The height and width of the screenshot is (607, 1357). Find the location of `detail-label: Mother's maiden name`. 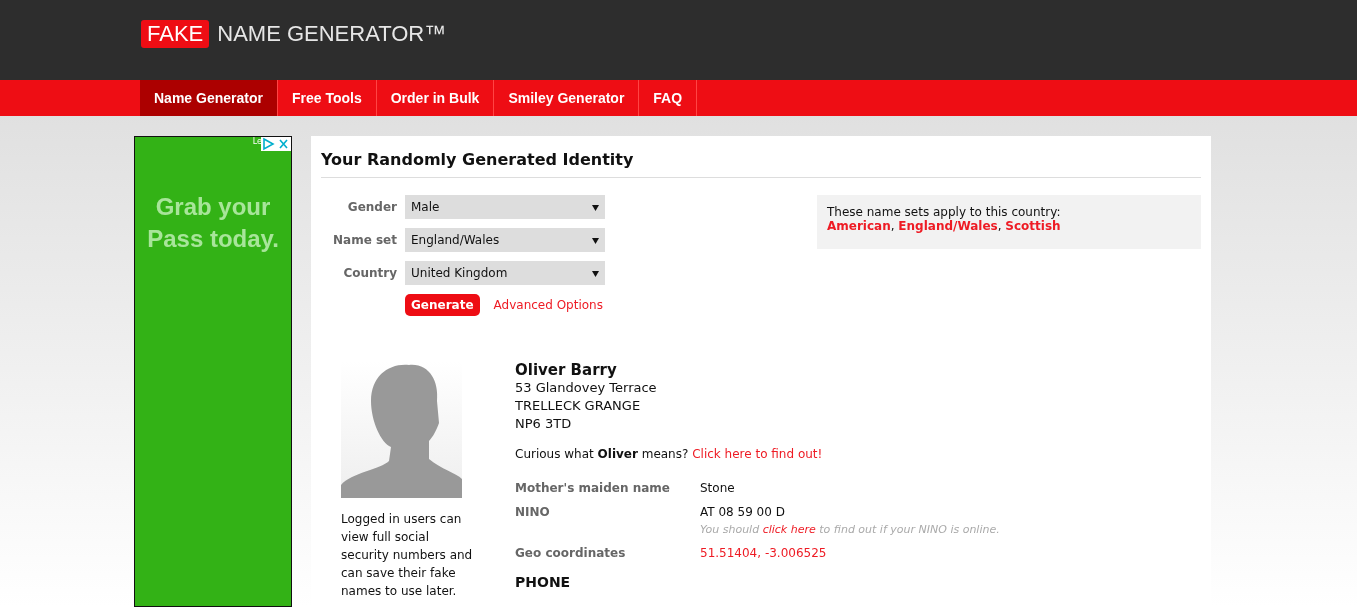

detail-label: Mother's maiden name is located at coordinates (593, 488).